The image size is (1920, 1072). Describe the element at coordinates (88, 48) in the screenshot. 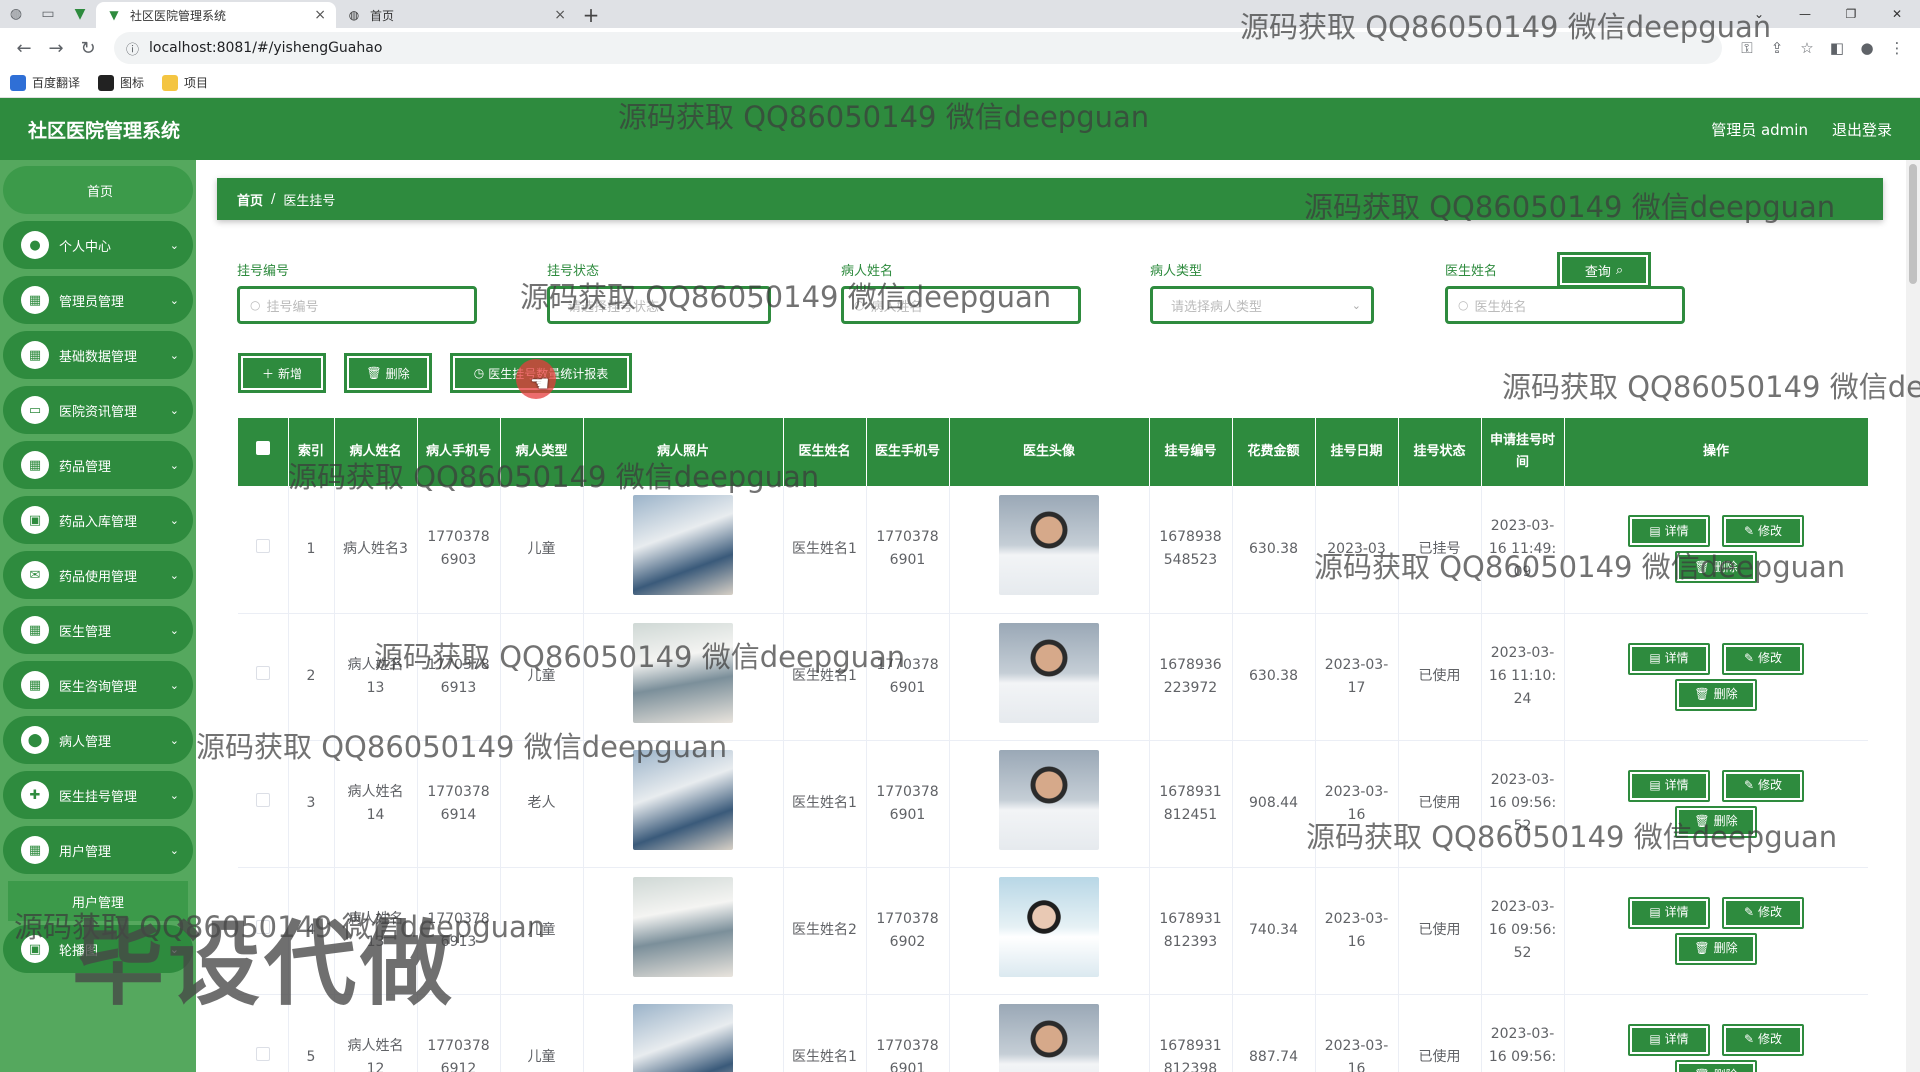

I see `reload-icon: ↻` at that location.